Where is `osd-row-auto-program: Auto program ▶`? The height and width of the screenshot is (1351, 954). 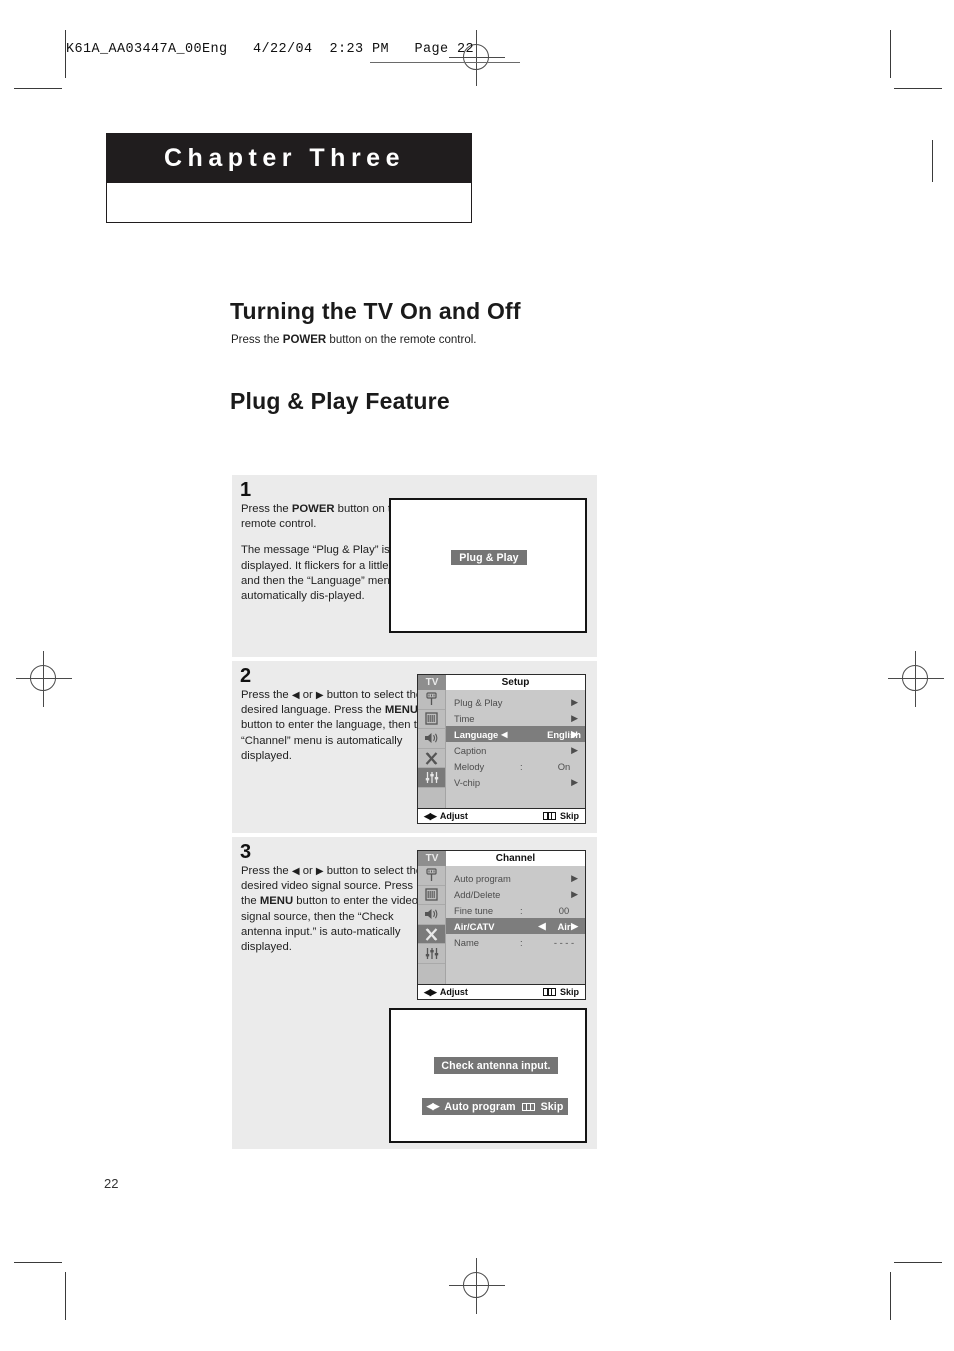 osd-row-auto-program: Auto program ▶ is located at coordinates (515, 878).